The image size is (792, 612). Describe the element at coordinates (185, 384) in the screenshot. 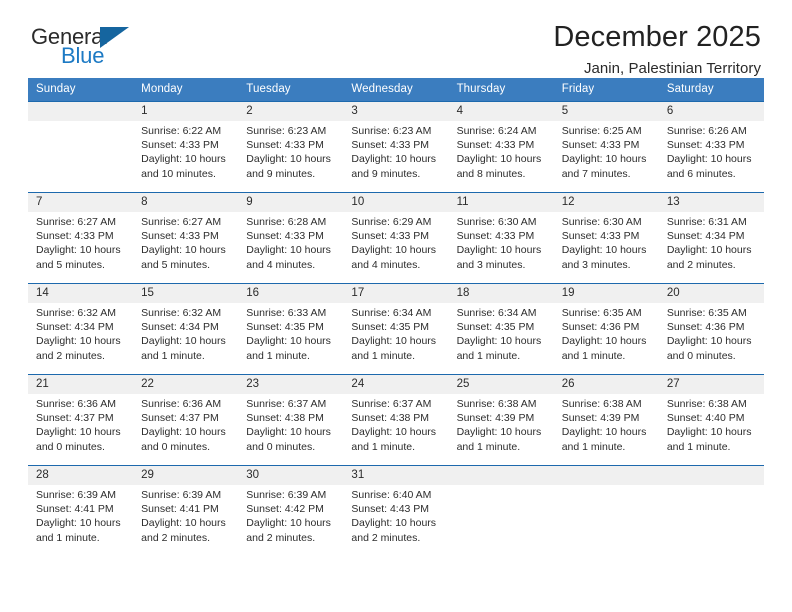

I see `day-number: 22` at that location.